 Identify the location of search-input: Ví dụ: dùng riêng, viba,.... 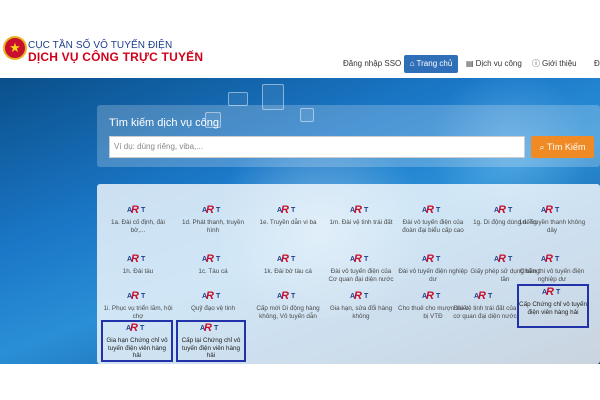
(317, 147).